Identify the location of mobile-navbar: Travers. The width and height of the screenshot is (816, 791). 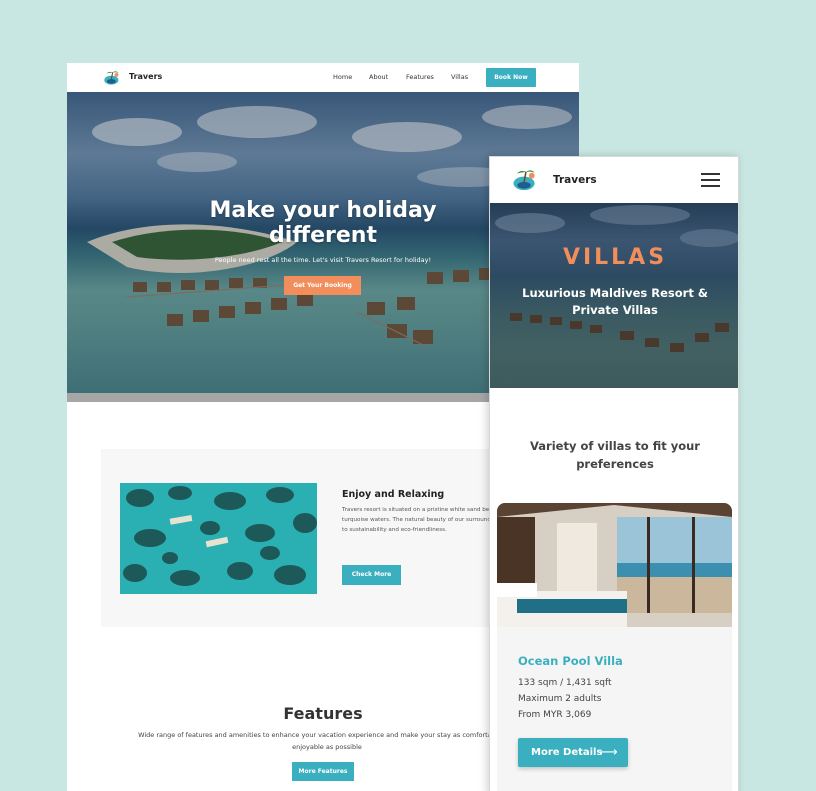
(614, 180).